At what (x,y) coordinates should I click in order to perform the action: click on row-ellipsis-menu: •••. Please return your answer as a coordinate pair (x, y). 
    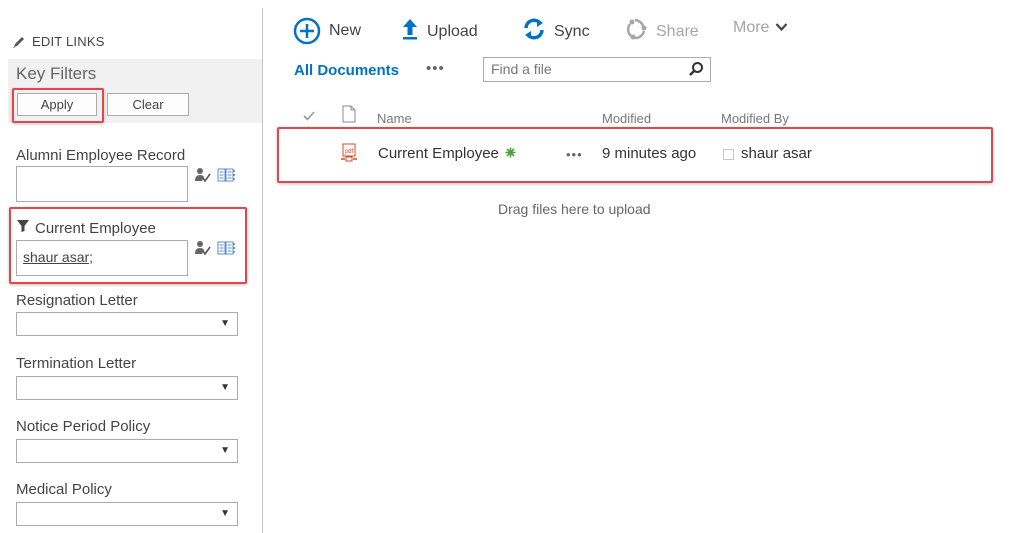
    Looking at the image, I should click on (574, 154).